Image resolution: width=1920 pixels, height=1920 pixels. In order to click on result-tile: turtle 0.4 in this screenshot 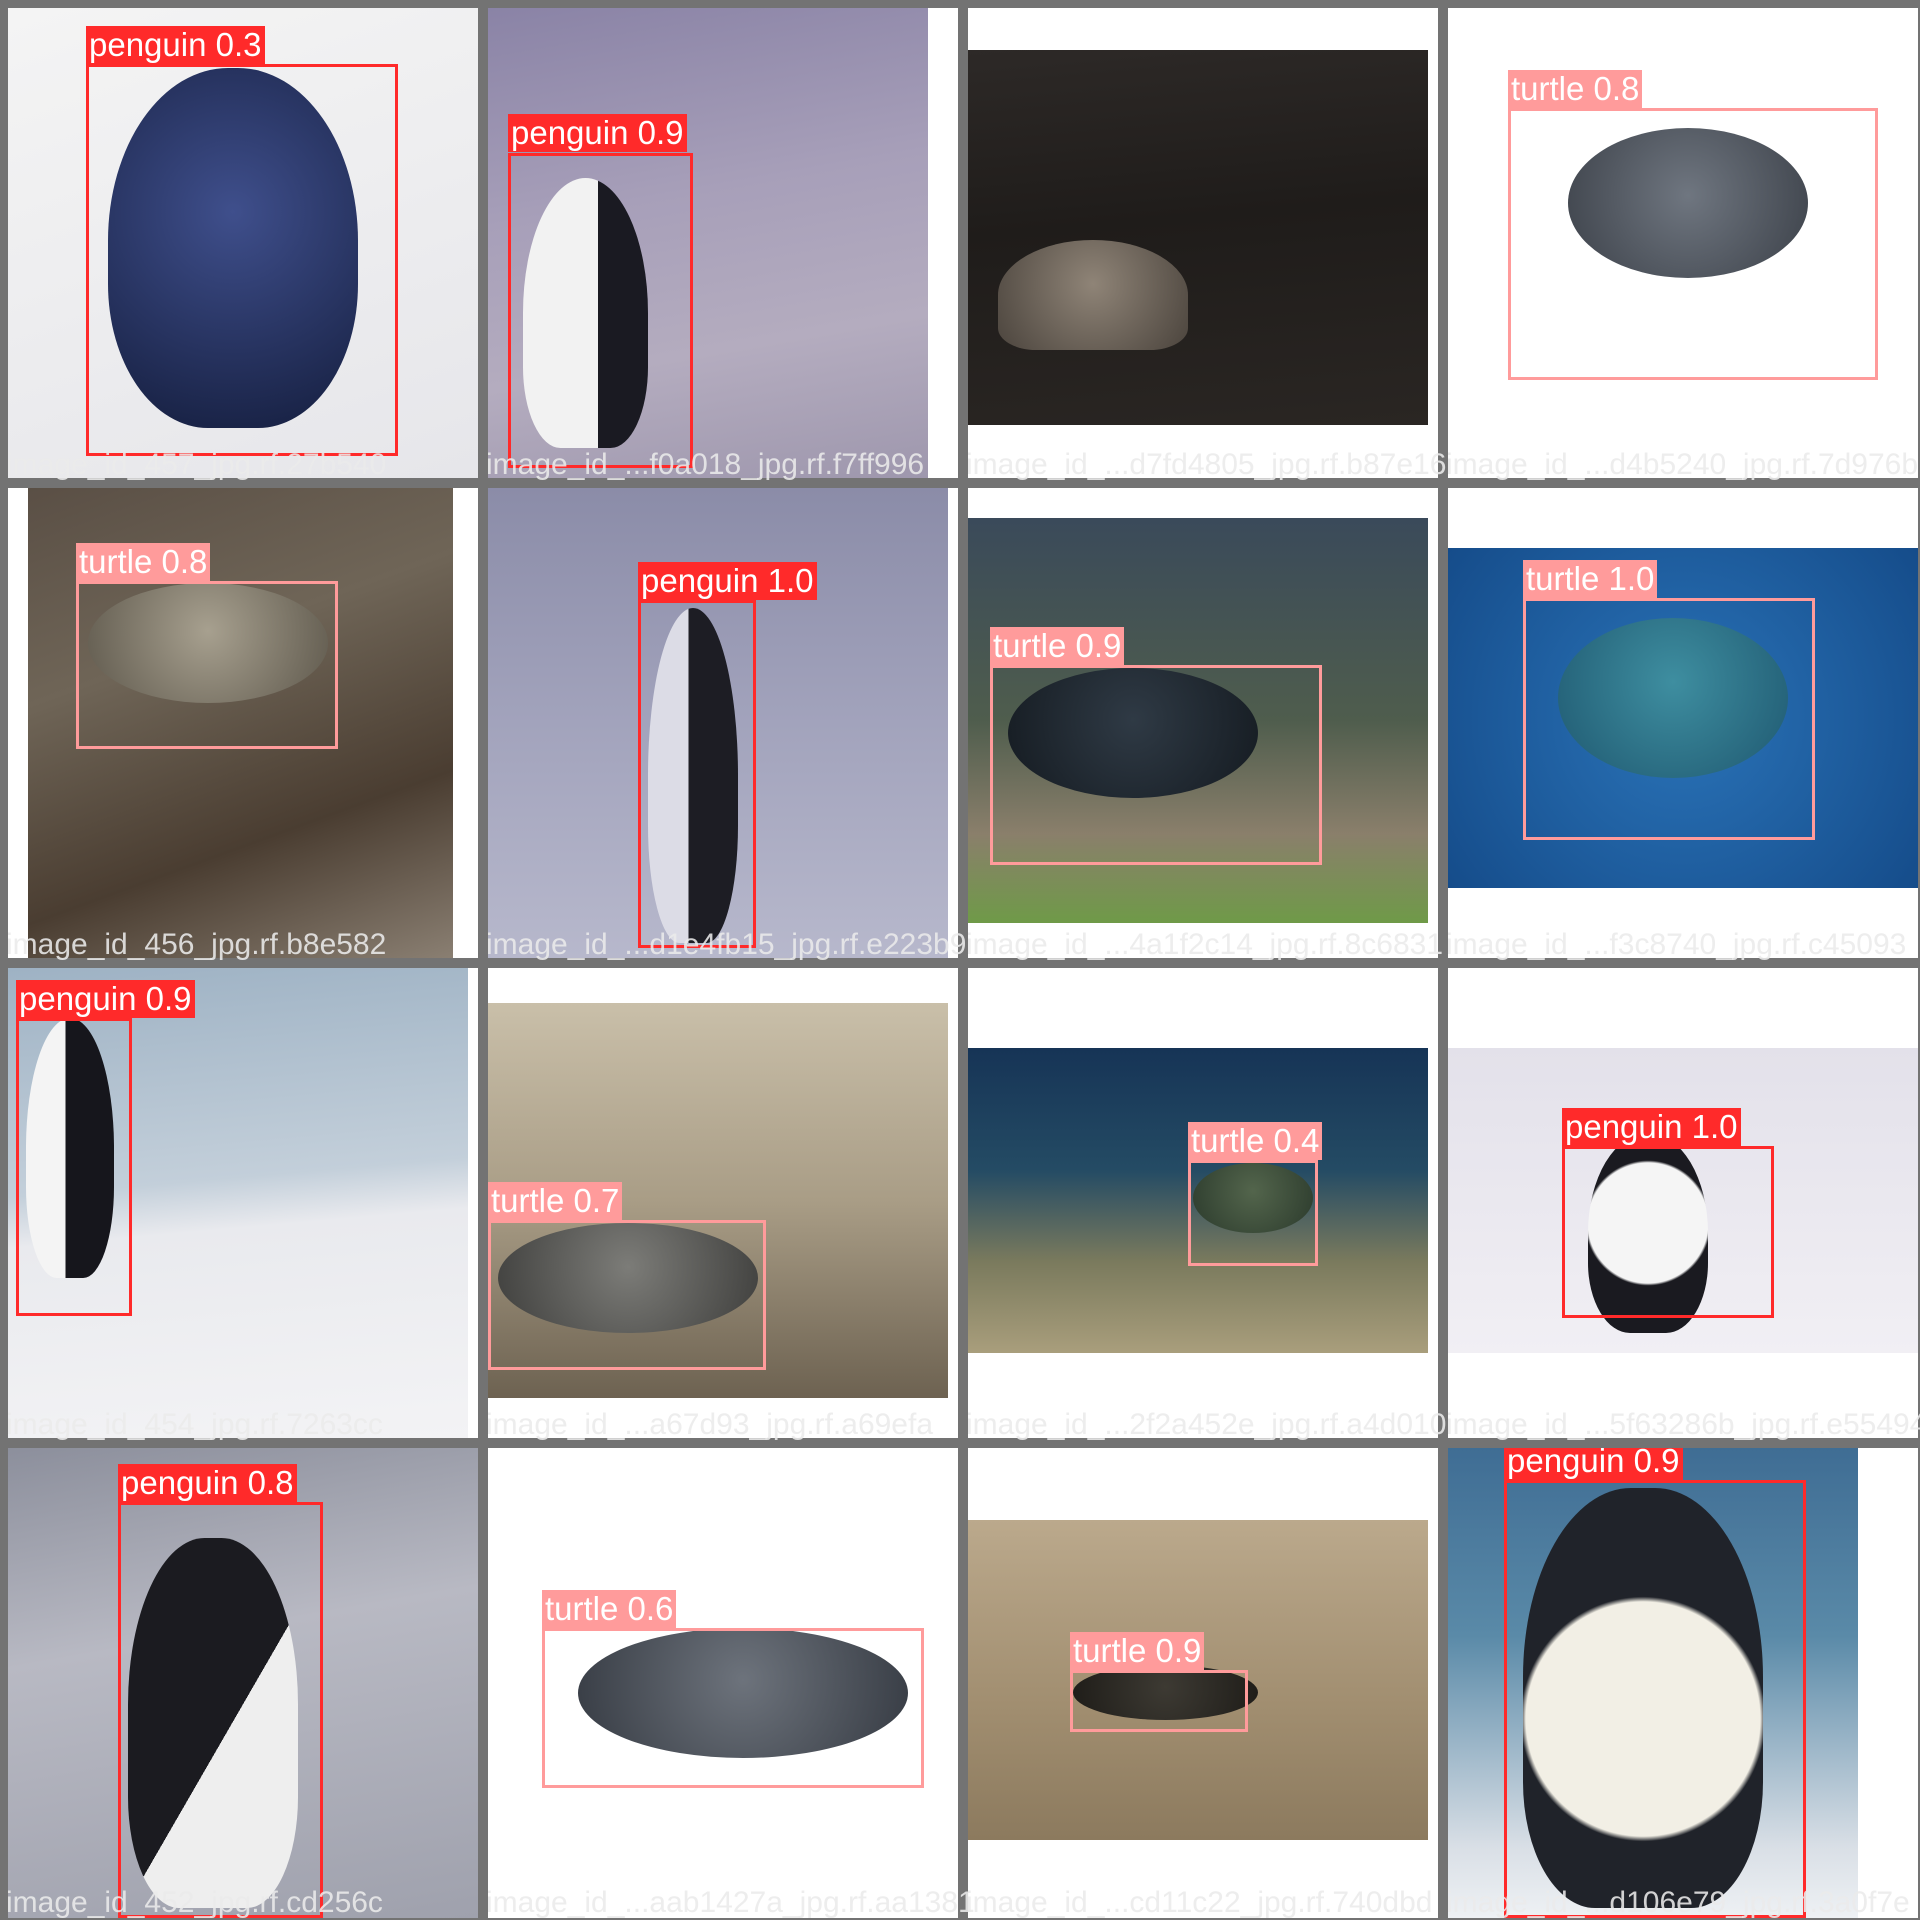, I will do `click(1203, 1203)`.